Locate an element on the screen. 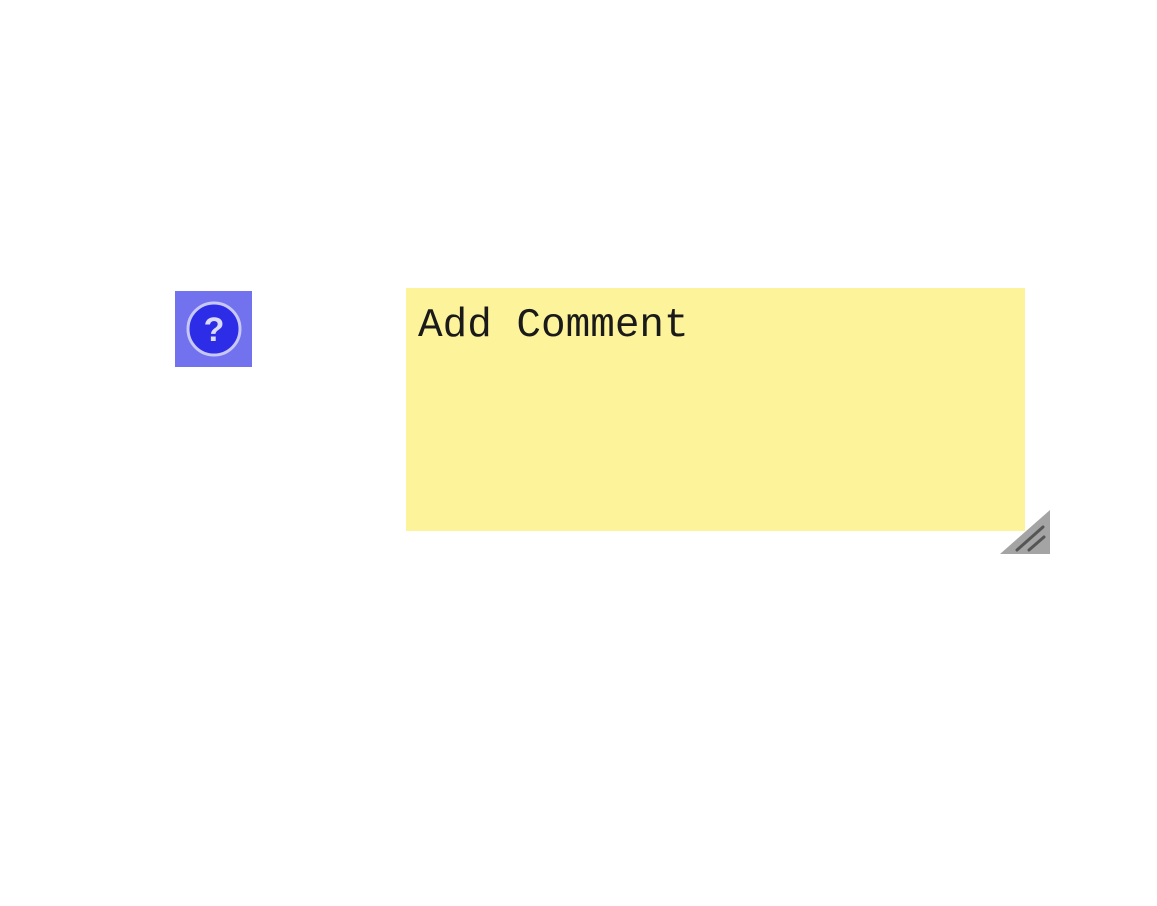 Image resolution: width=1157 pixels, height=906 pixels. question-circle-icon: ? is located at coordinates (213, 329).